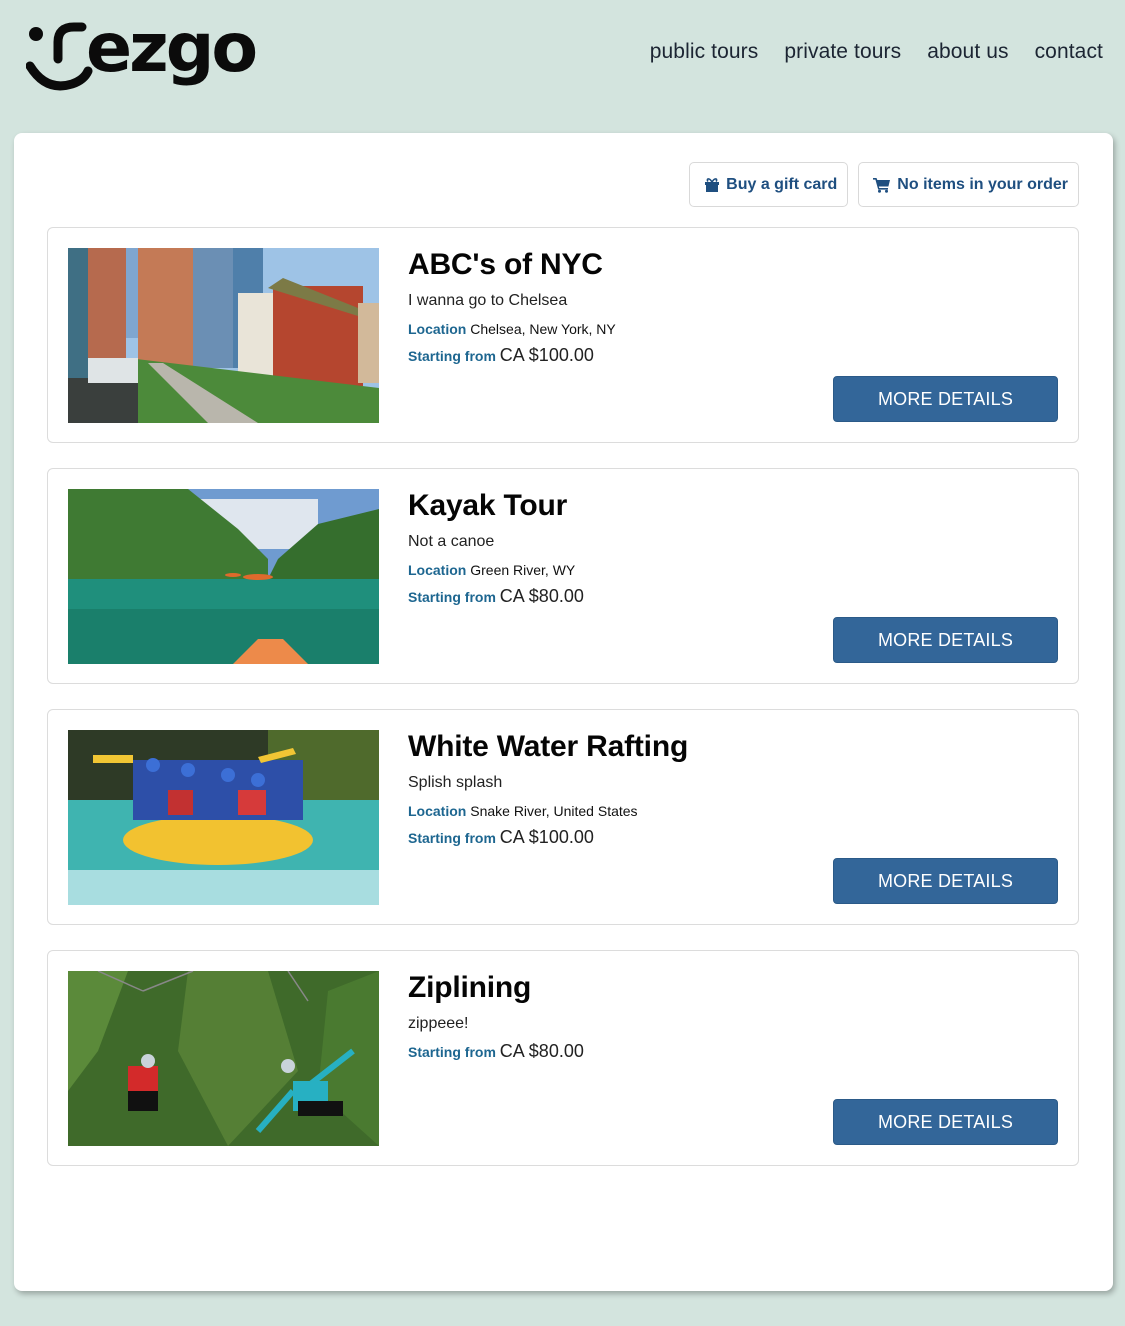 The height and width of the screenshot is (1326, 1125). Describe the element at coordinates (782, 184) in the screenshot. I see `buy-gift-card-label: Buy a gift card` at that location.